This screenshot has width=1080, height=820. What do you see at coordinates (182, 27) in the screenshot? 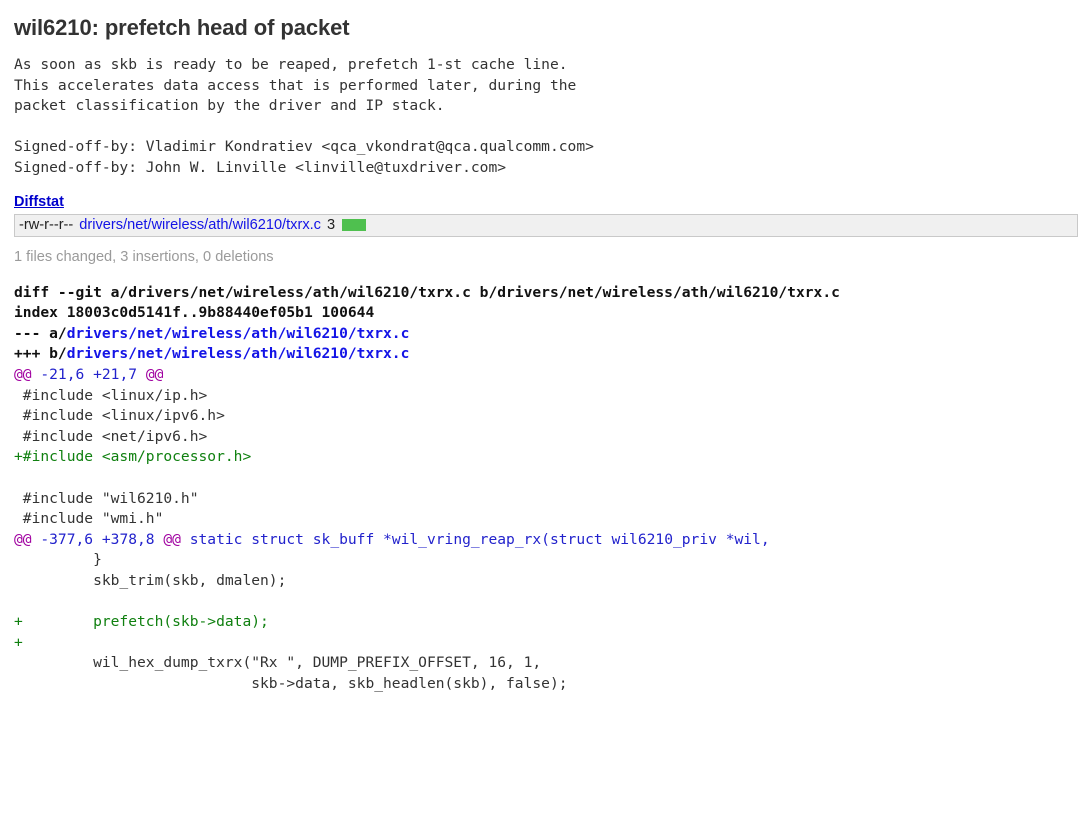
I see `page-title: wil6210: prefetch head of packet` at bounding box center [182, 27].